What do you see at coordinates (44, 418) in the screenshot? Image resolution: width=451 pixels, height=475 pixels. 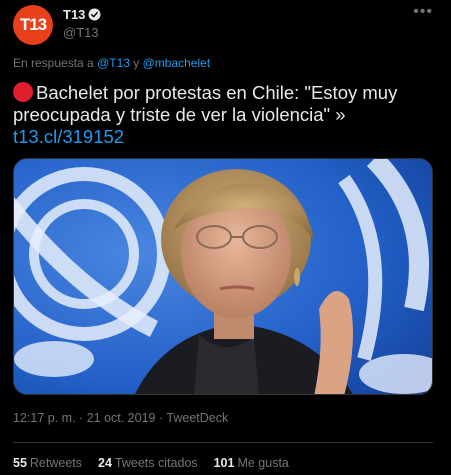 I see `tweet-time: 12:17 p. m.` at bounding box center [44, 418].